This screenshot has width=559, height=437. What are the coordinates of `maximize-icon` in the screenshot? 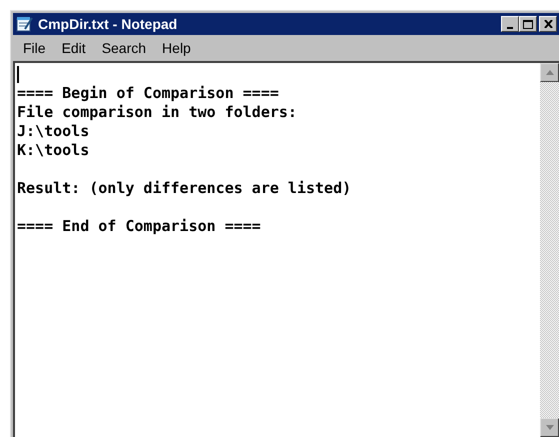 It's located at (528, 24).